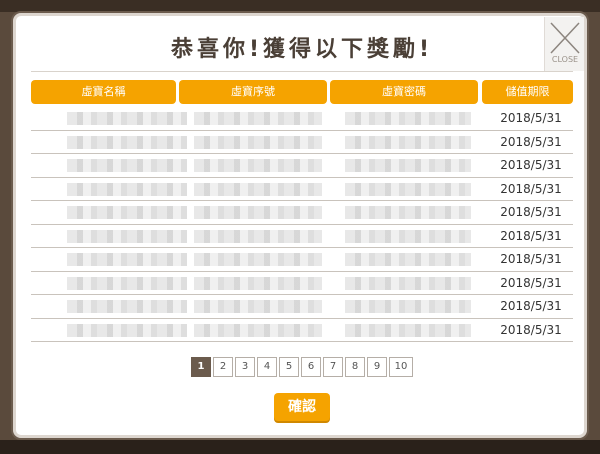  I want to click on dialog-title: 恭喜你!獲得以下獎勵!, so click(302, 49).